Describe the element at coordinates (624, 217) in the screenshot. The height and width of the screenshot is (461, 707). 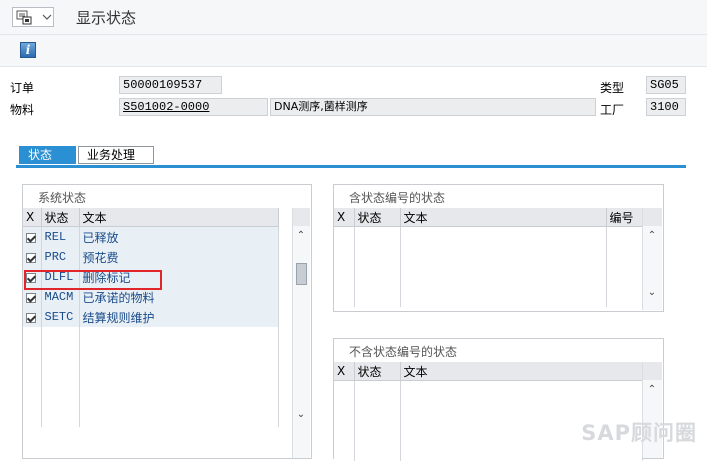
I see `column-header-number: 编号` at that location.